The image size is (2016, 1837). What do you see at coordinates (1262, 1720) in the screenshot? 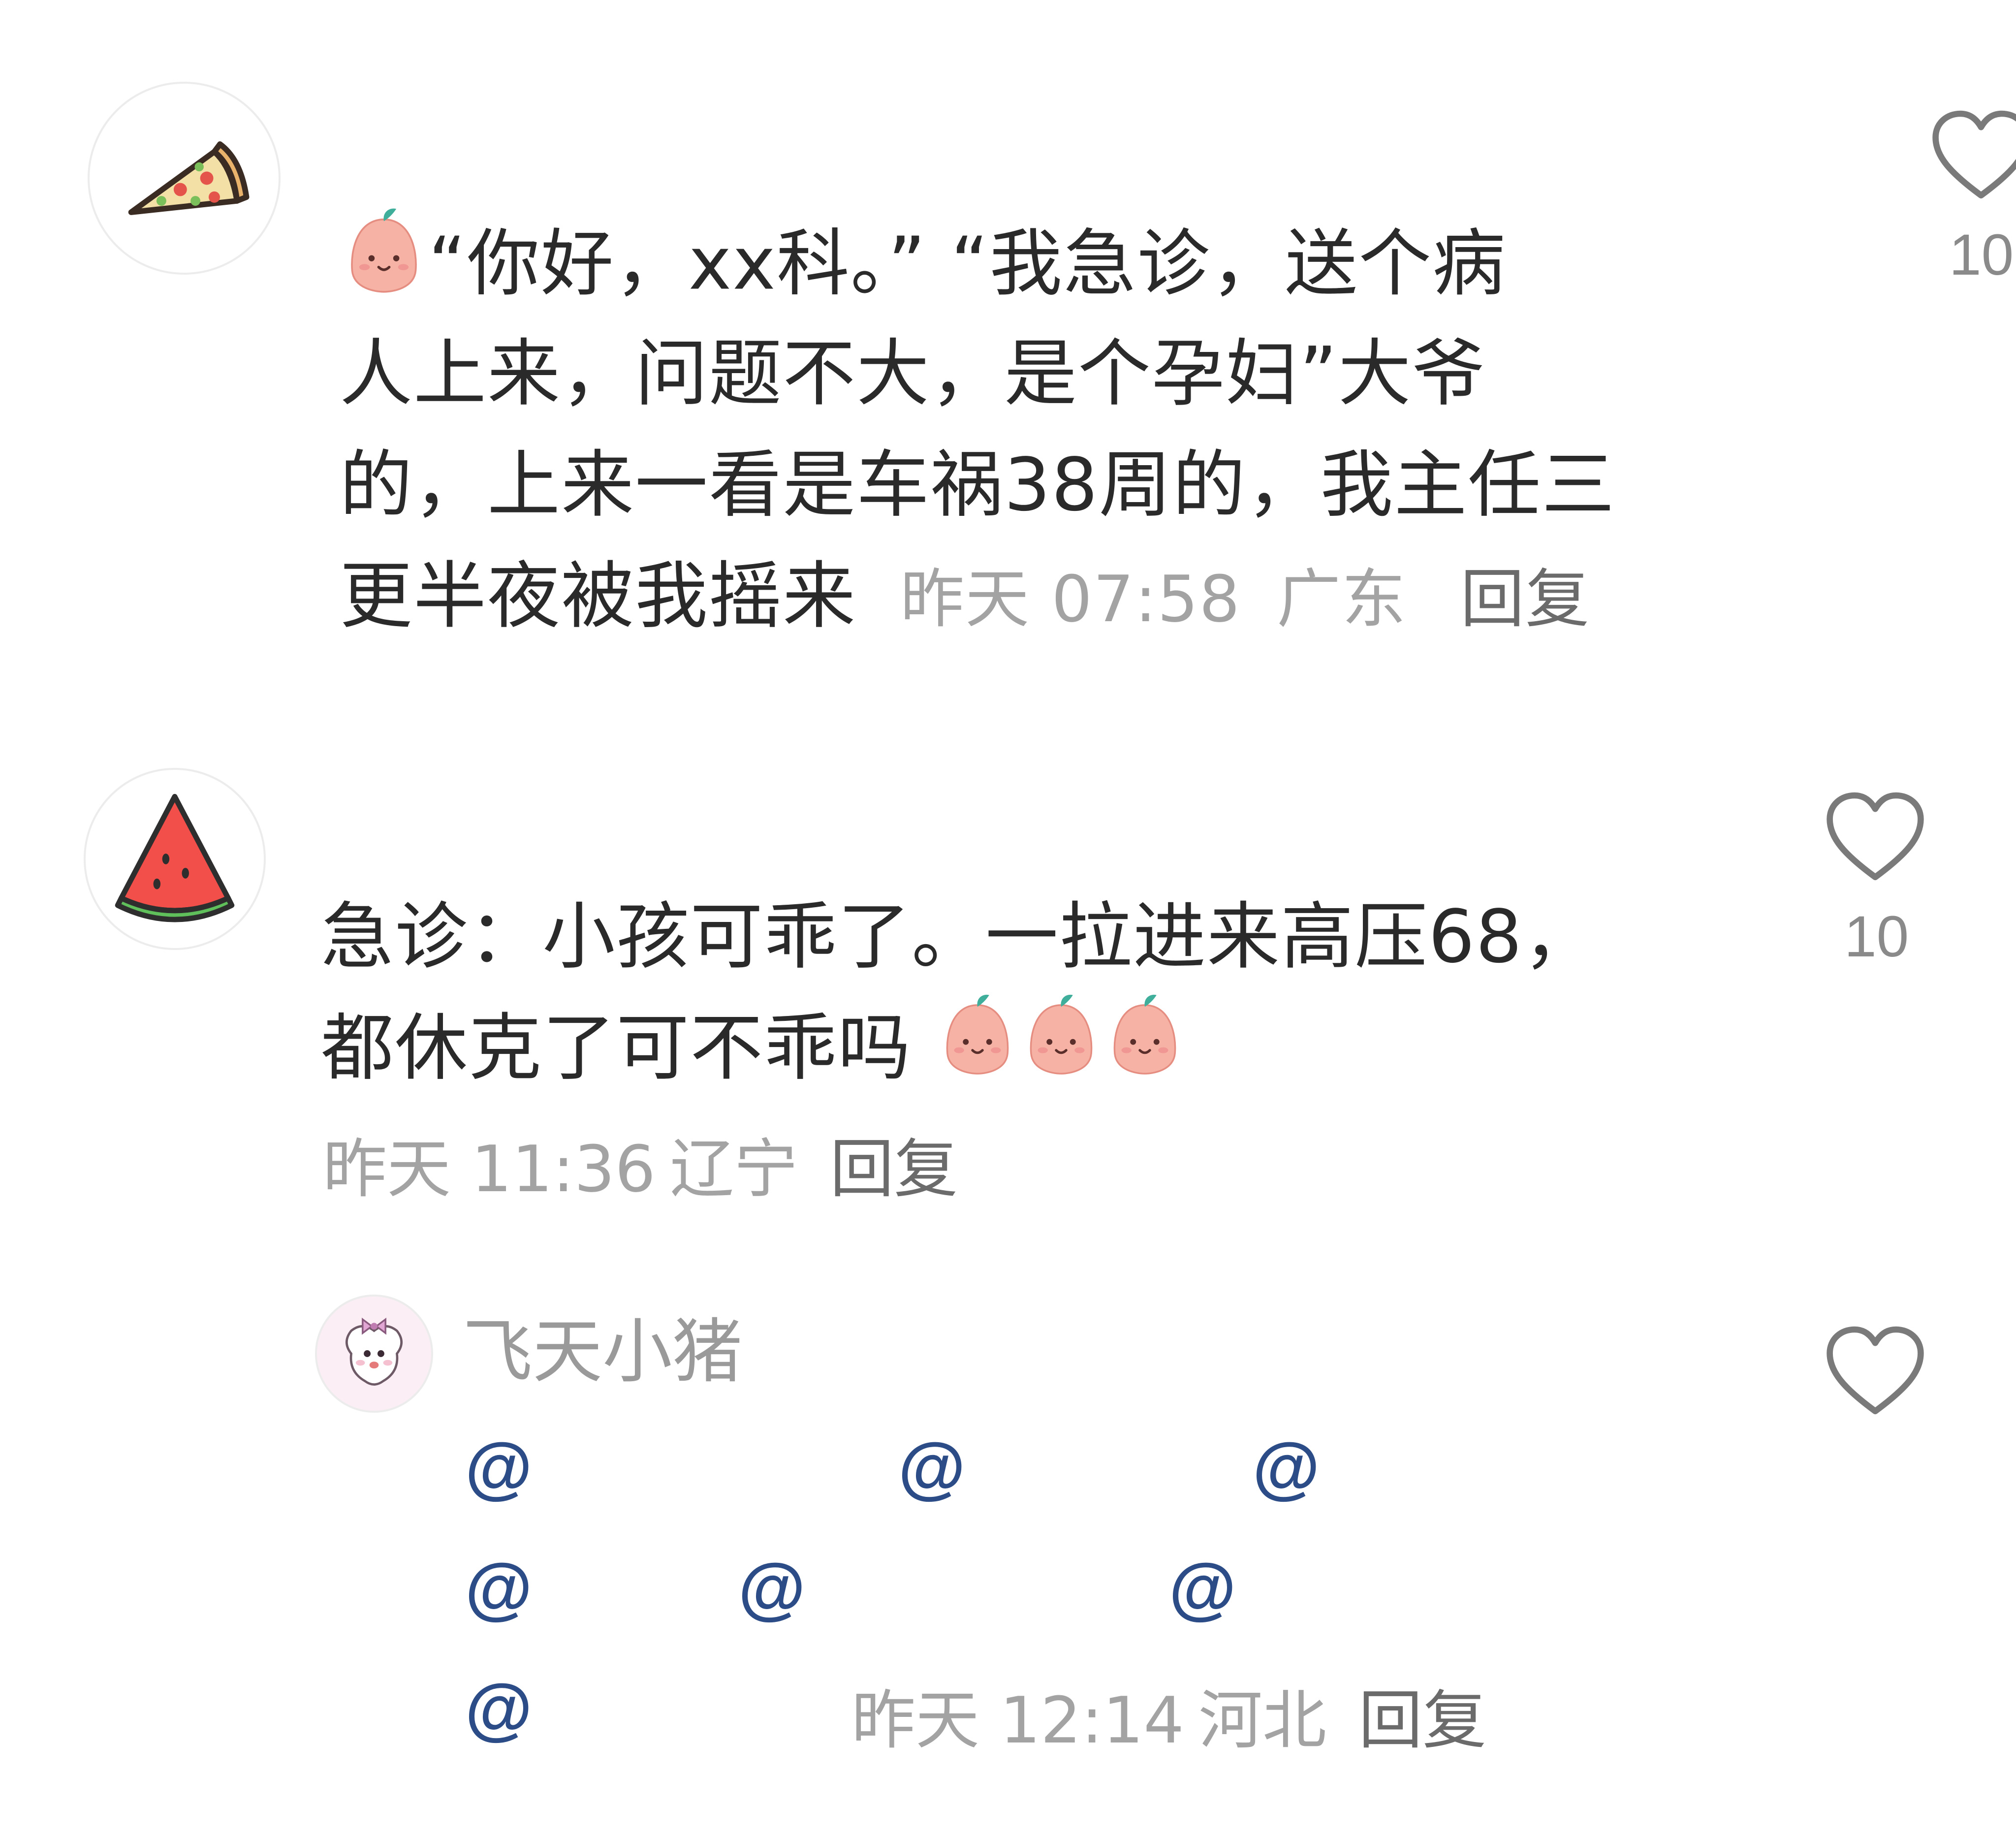
I see `reply-location: 河北` at bounding box center [1262, 1720].